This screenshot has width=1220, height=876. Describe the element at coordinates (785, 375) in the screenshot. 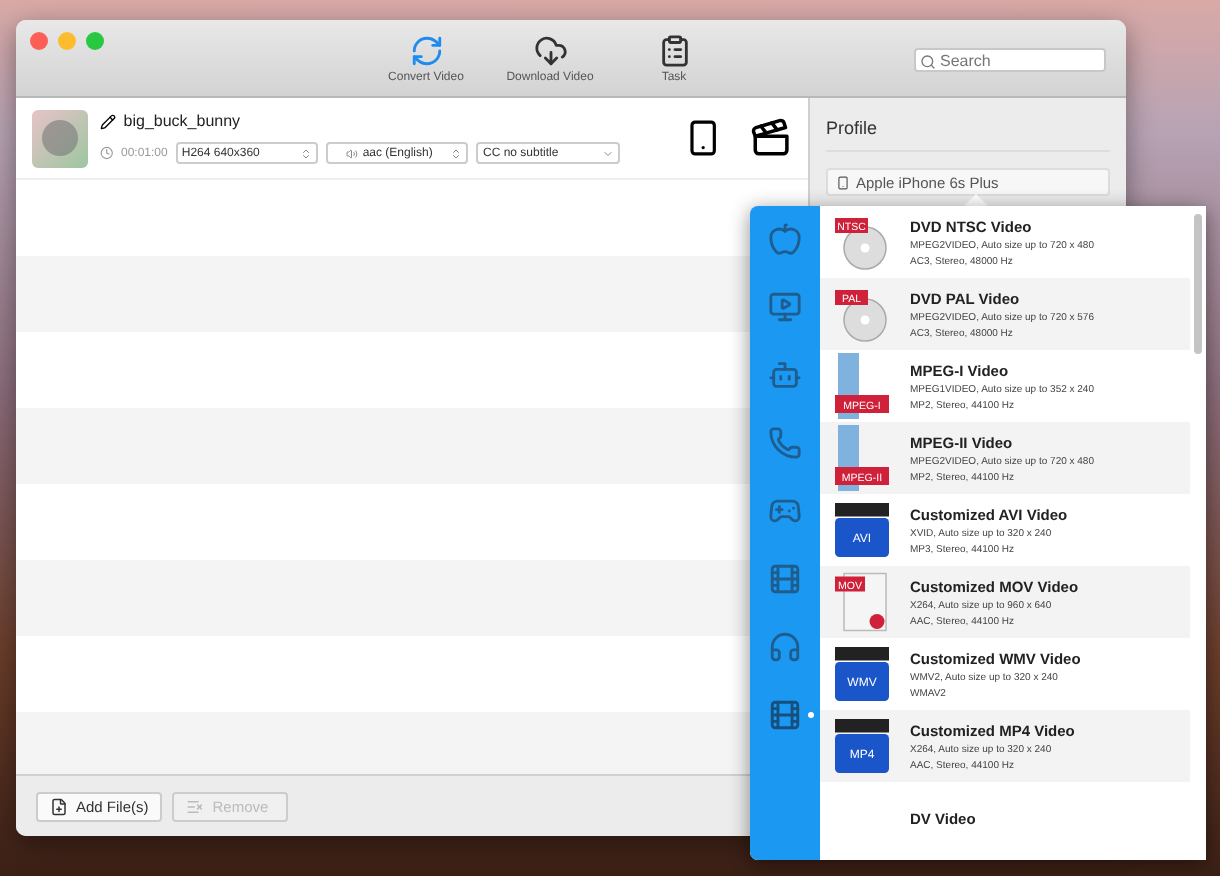

I see `robot-icon` at that location.